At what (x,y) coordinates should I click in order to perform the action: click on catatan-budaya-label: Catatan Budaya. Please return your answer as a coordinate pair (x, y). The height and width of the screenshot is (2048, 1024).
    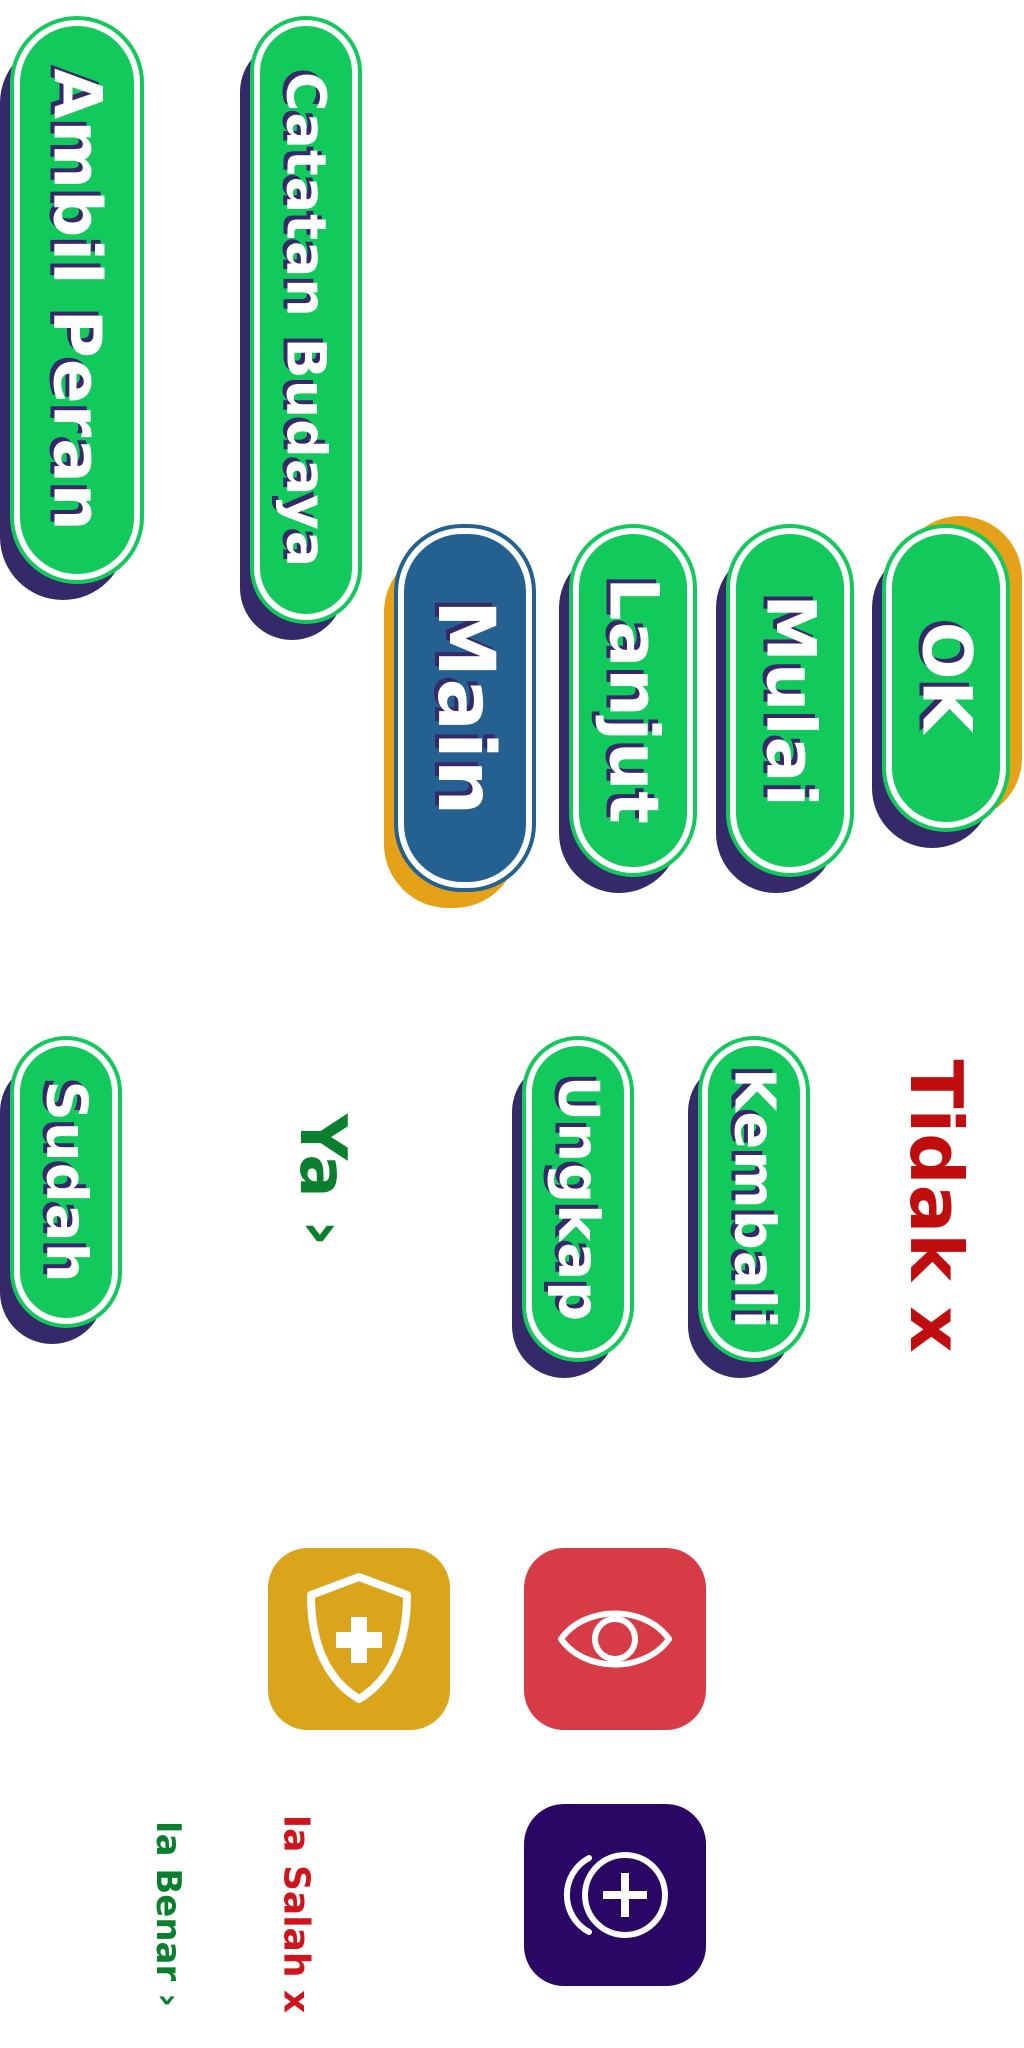
    Looking at the image, I should click on (306, 320).